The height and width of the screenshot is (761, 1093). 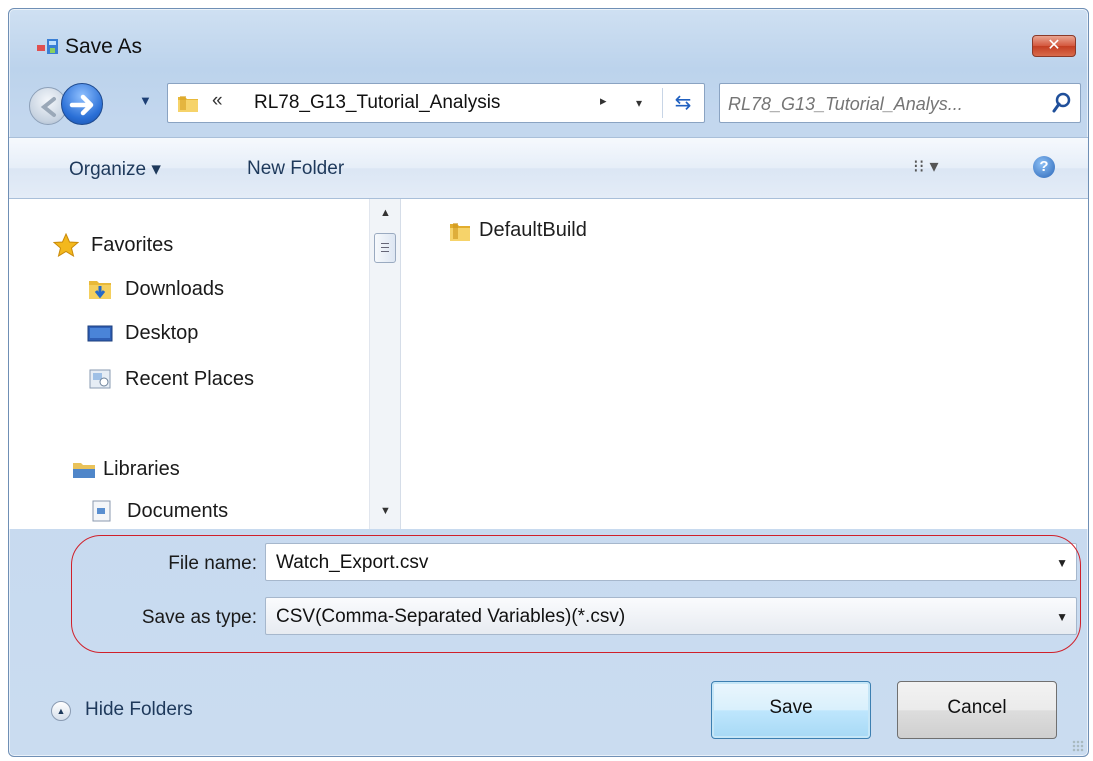 What do you see at coordinates (683, 103) in the screenshot?
I see `refresh-icon: ⇆` at bounding box center [683, 103].